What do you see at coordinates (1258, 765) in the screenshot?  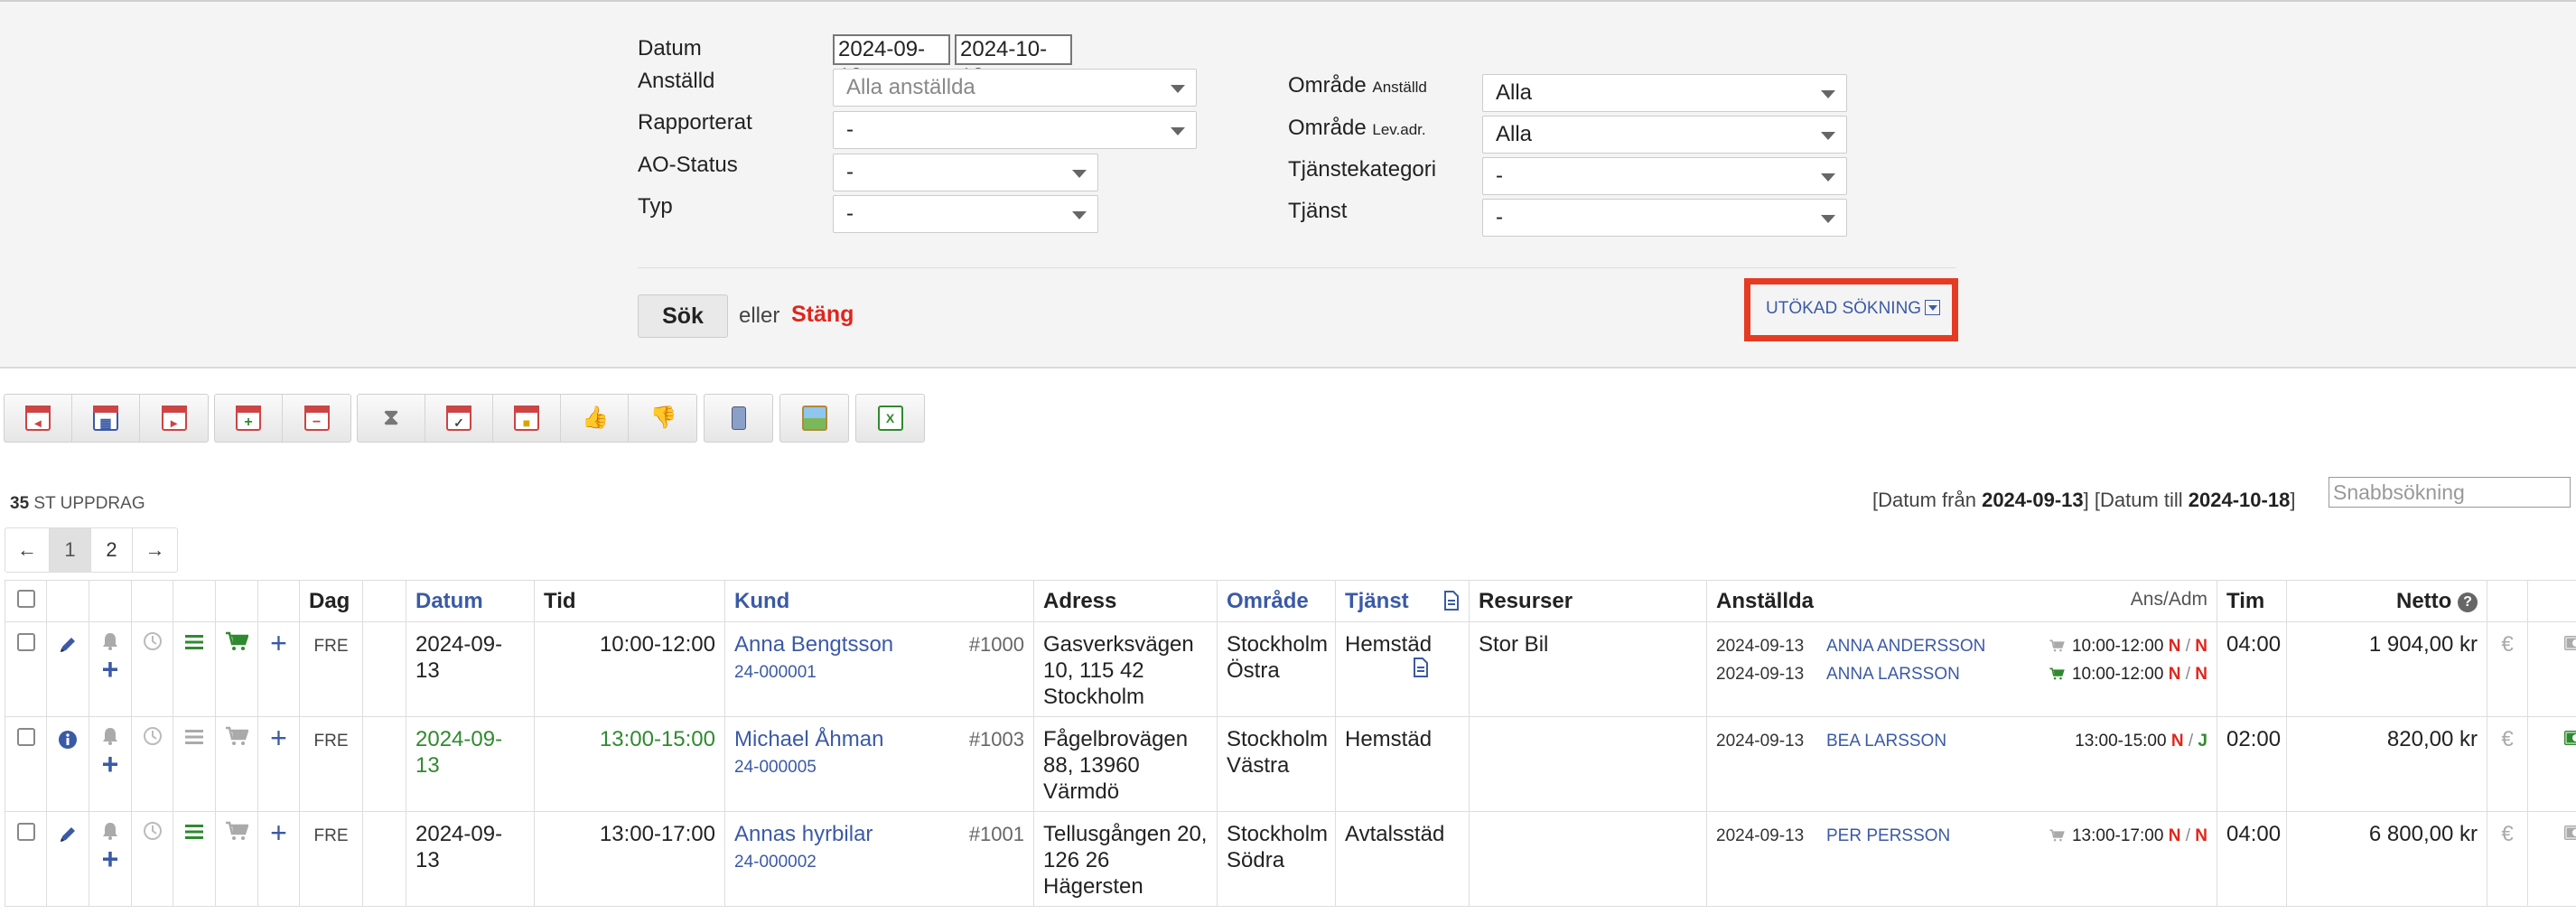 I see `omrade-line: Västra` at bounding box center [1258, 765].